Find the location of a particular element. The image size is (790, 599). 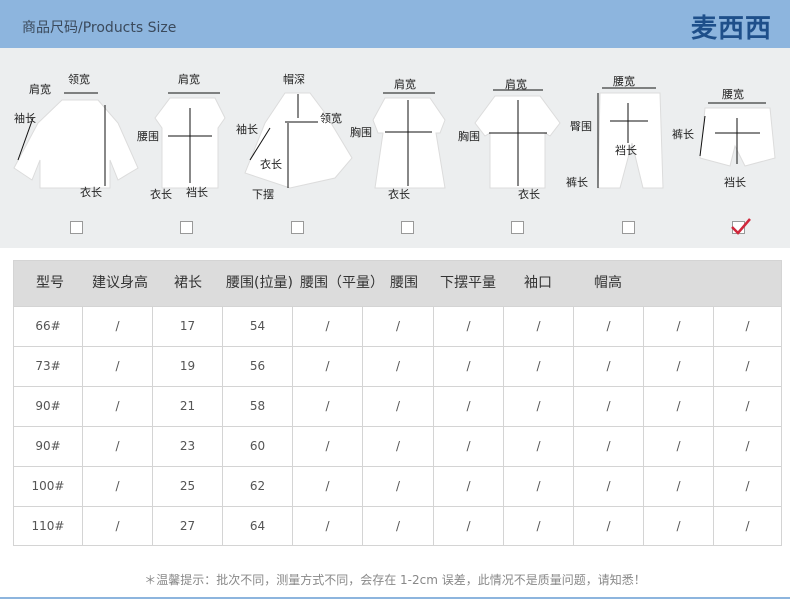

cape-hood-label: 帽深 is located at coordinates (294, 79).